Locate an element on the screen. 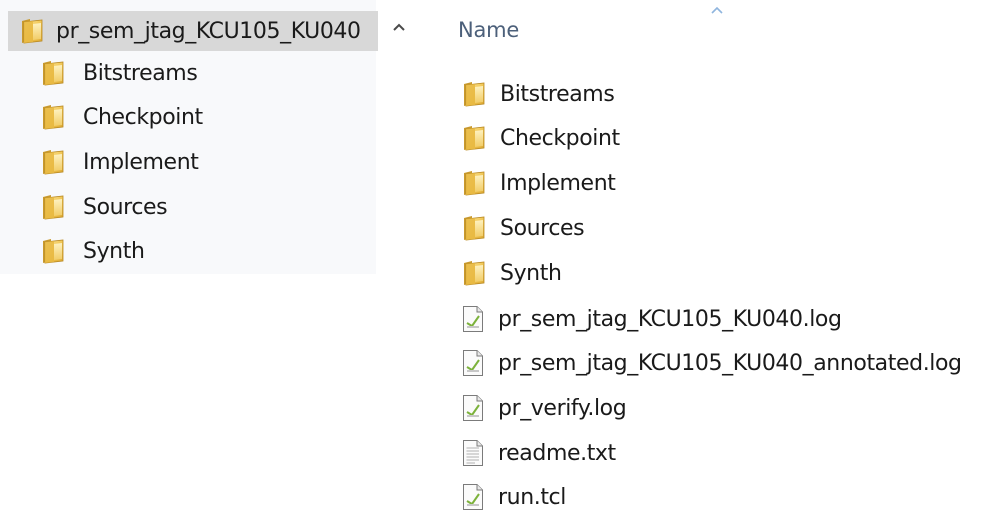 The image size is (982, 512). file-name: Implement is located at coordinates (558, 183).